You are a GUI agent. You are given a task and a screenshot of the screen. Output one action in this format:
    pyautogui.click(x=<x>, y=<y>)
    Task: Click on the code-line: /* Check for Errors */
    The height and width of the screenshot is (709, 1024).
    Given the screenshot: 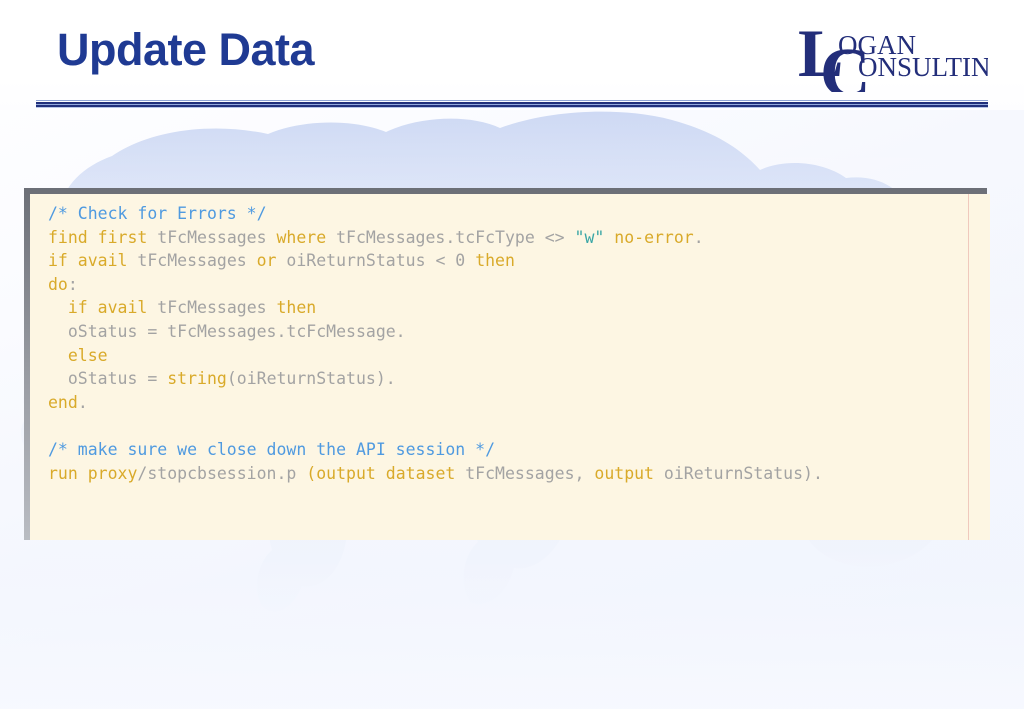 What is the action you would take?
    pyautogui.click(x=157, y=213)
    